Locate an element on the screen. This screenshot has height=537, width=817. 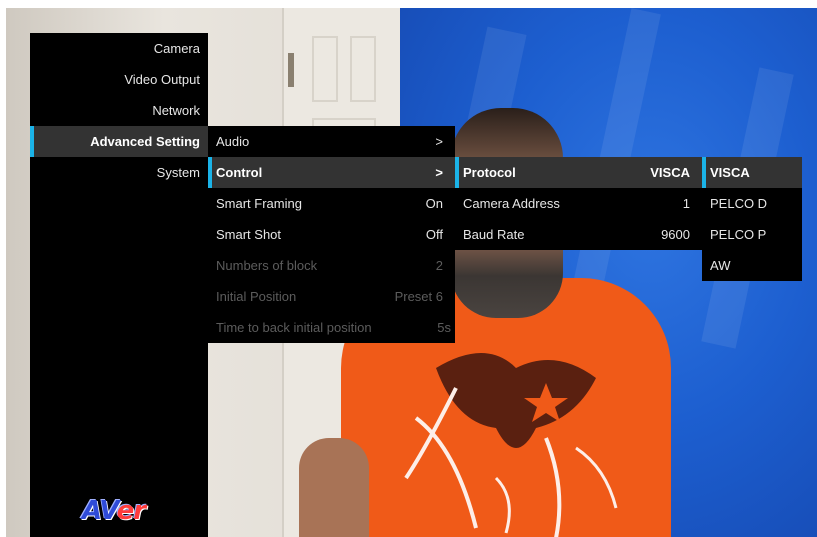
main-menu-item-network: Network is located at coordinates (119, 110).